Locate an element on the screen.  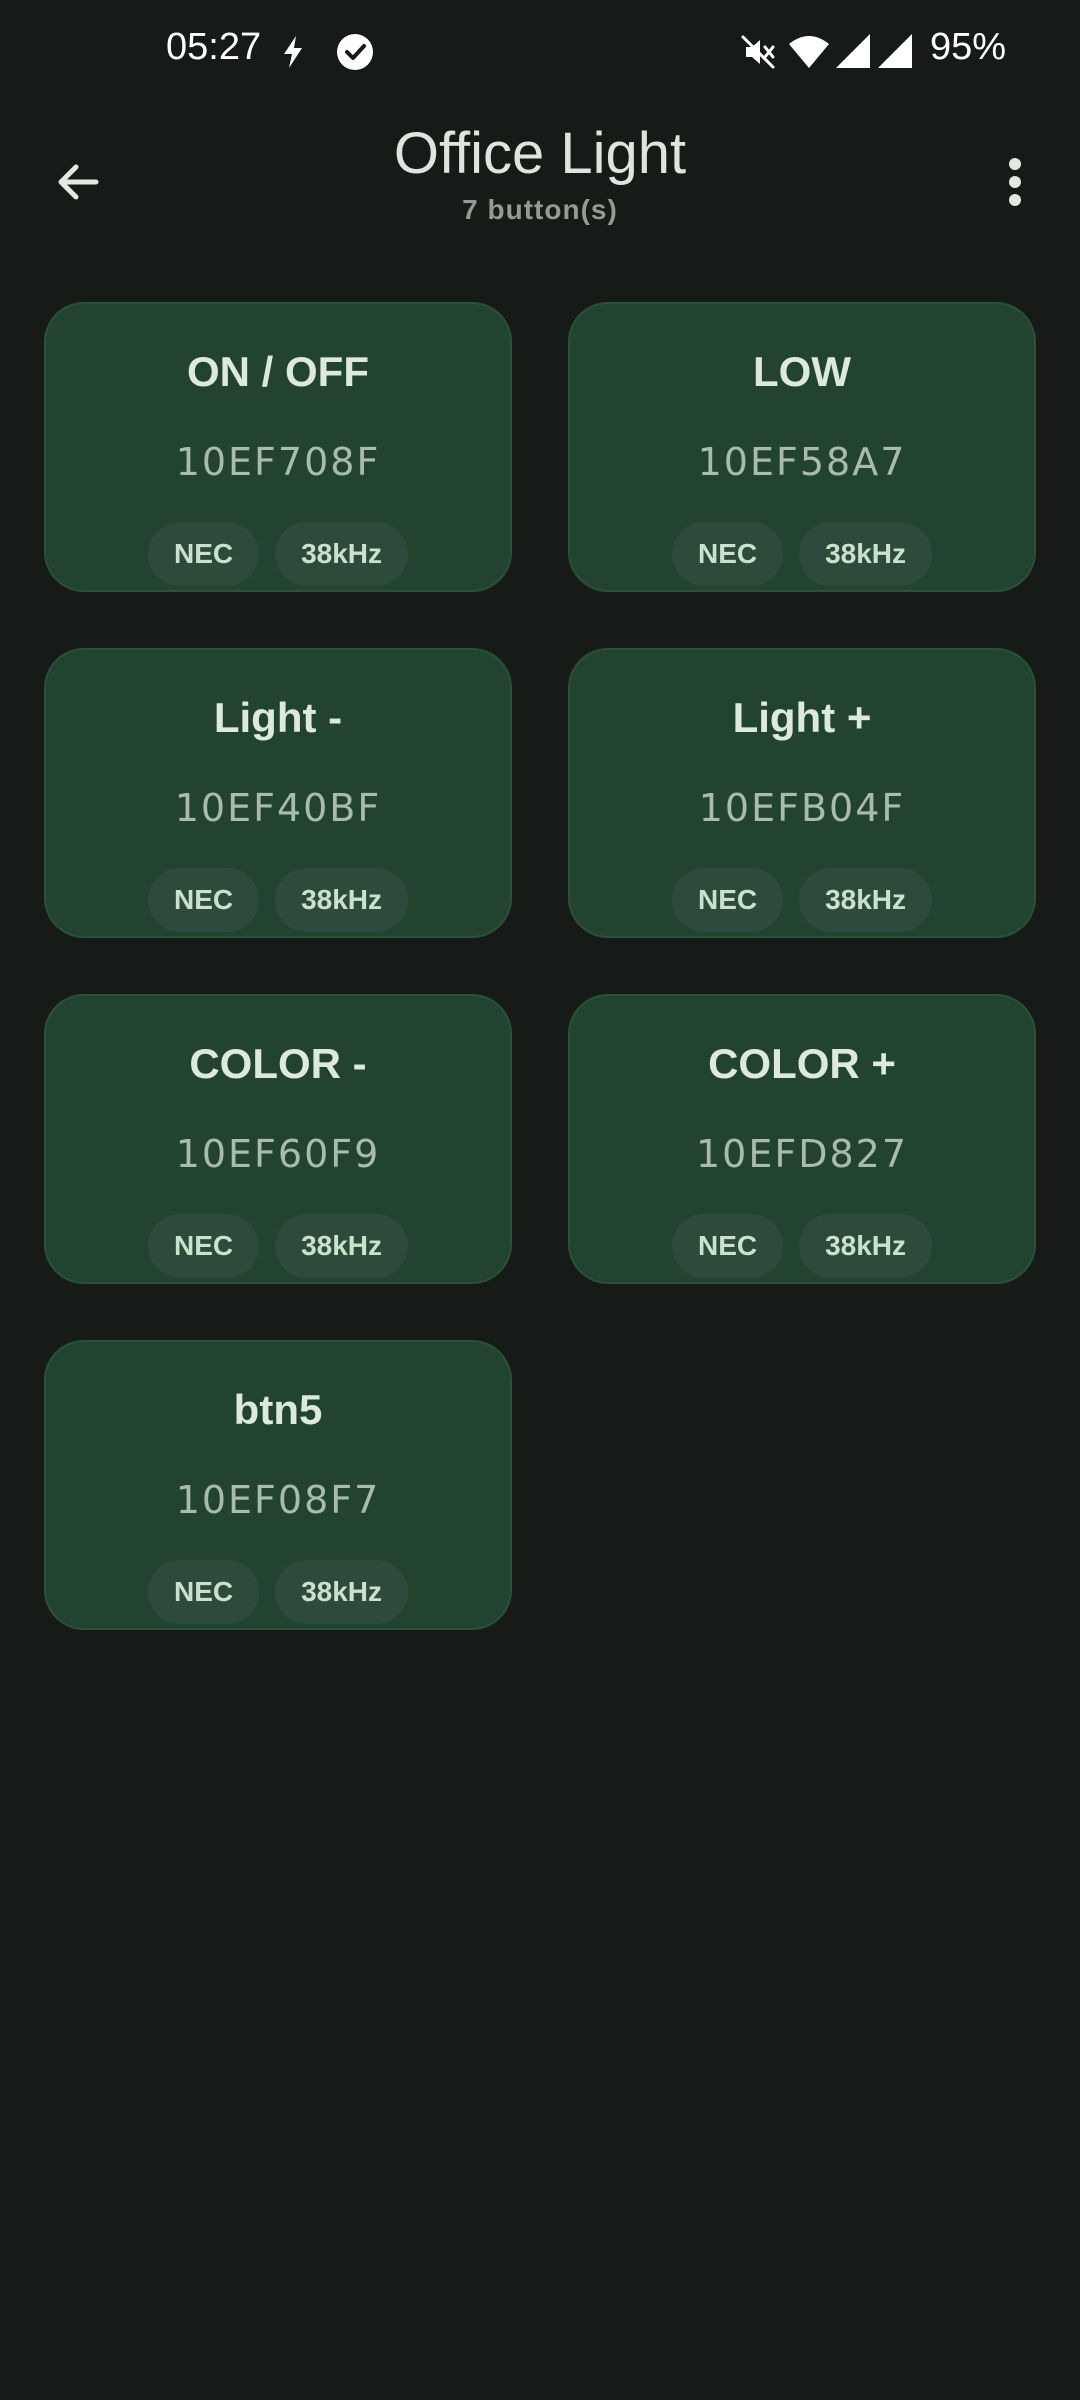
more-options-button is located at coordinates (1015, 182).